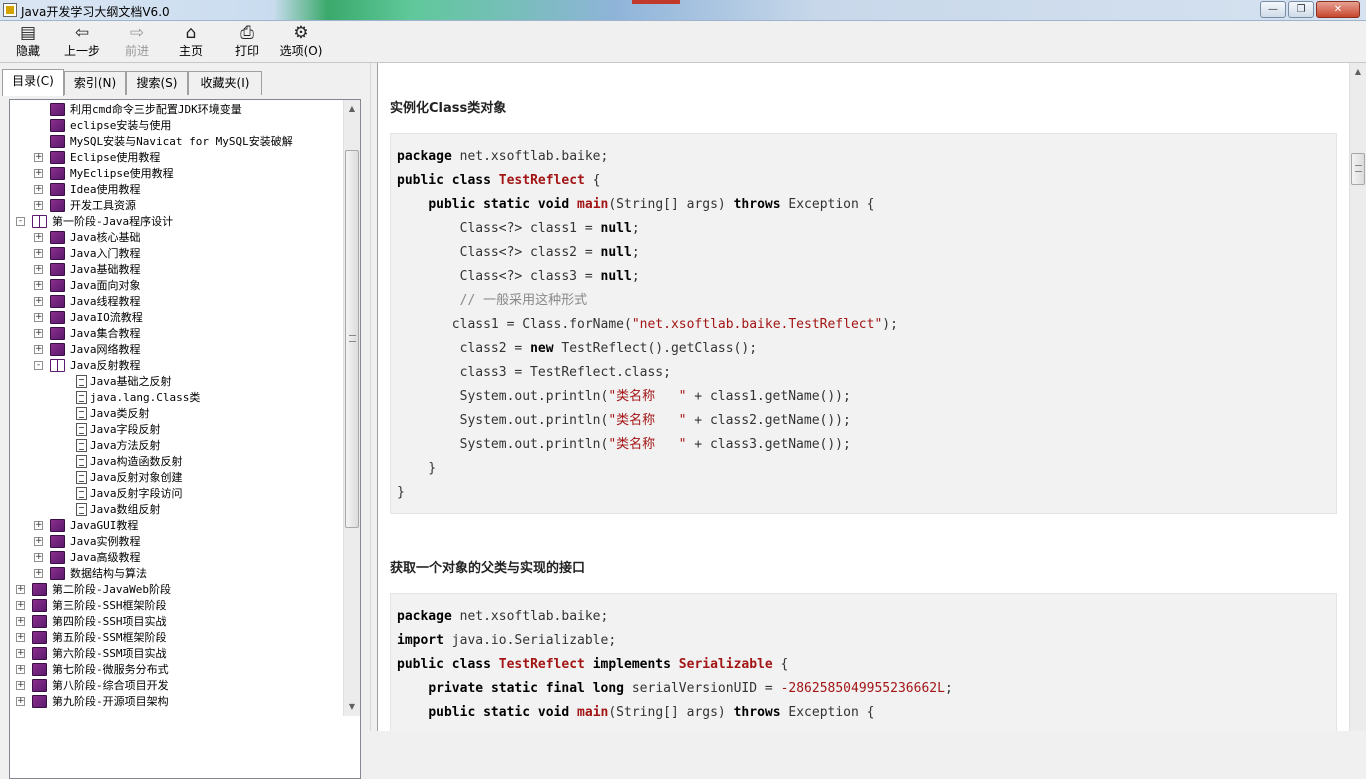 This screenshot has width=1366, height=779. What do you see at coordinates (225, 83) in the screenshot?
I see `tab-favorites: 收藏夹(I)` at bounding box center [225, 83].